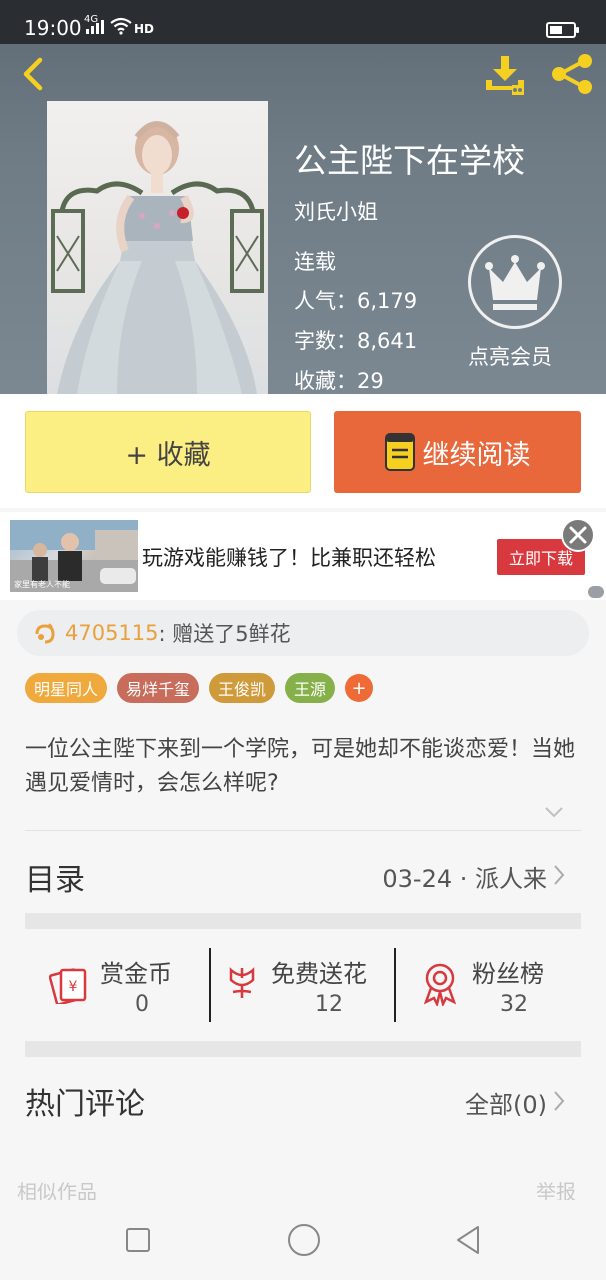  Describe the element at coordinates (242, 982) in the screenshot. I see `flower-icon` at that location.